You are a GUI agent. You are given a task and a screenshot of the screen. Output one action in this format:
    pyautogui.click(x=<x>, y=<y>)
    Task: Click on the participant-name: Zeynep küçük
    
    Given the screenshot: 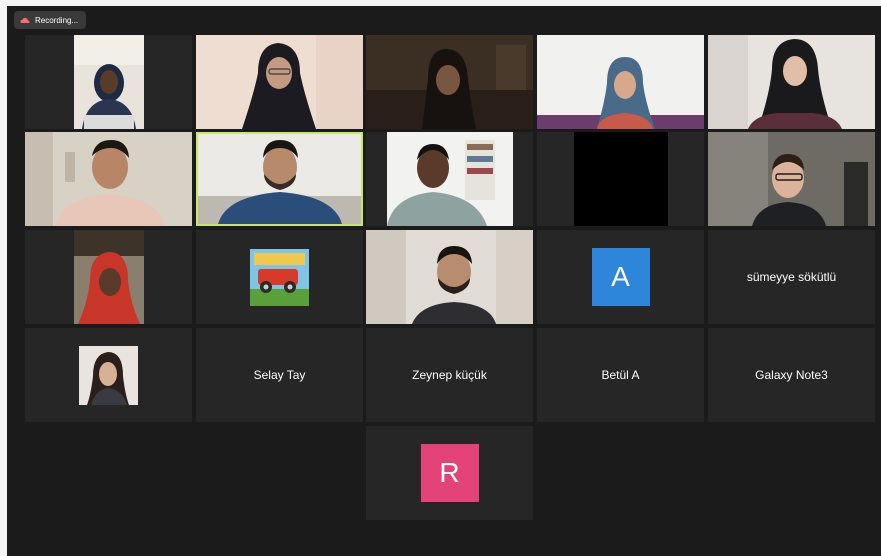 What is the action you would take?
    pyautogui.click(x=449, y=375)
    